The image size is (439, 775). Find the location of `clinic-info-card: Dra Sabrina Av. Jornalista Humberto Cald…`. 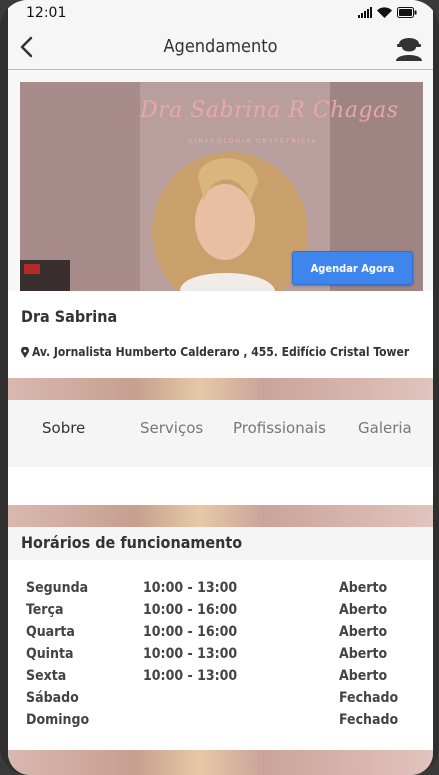

clinic-info-card: Dra Sabrina Av. Jornalista Humberto Cald… is located at coordinates (220, 334).